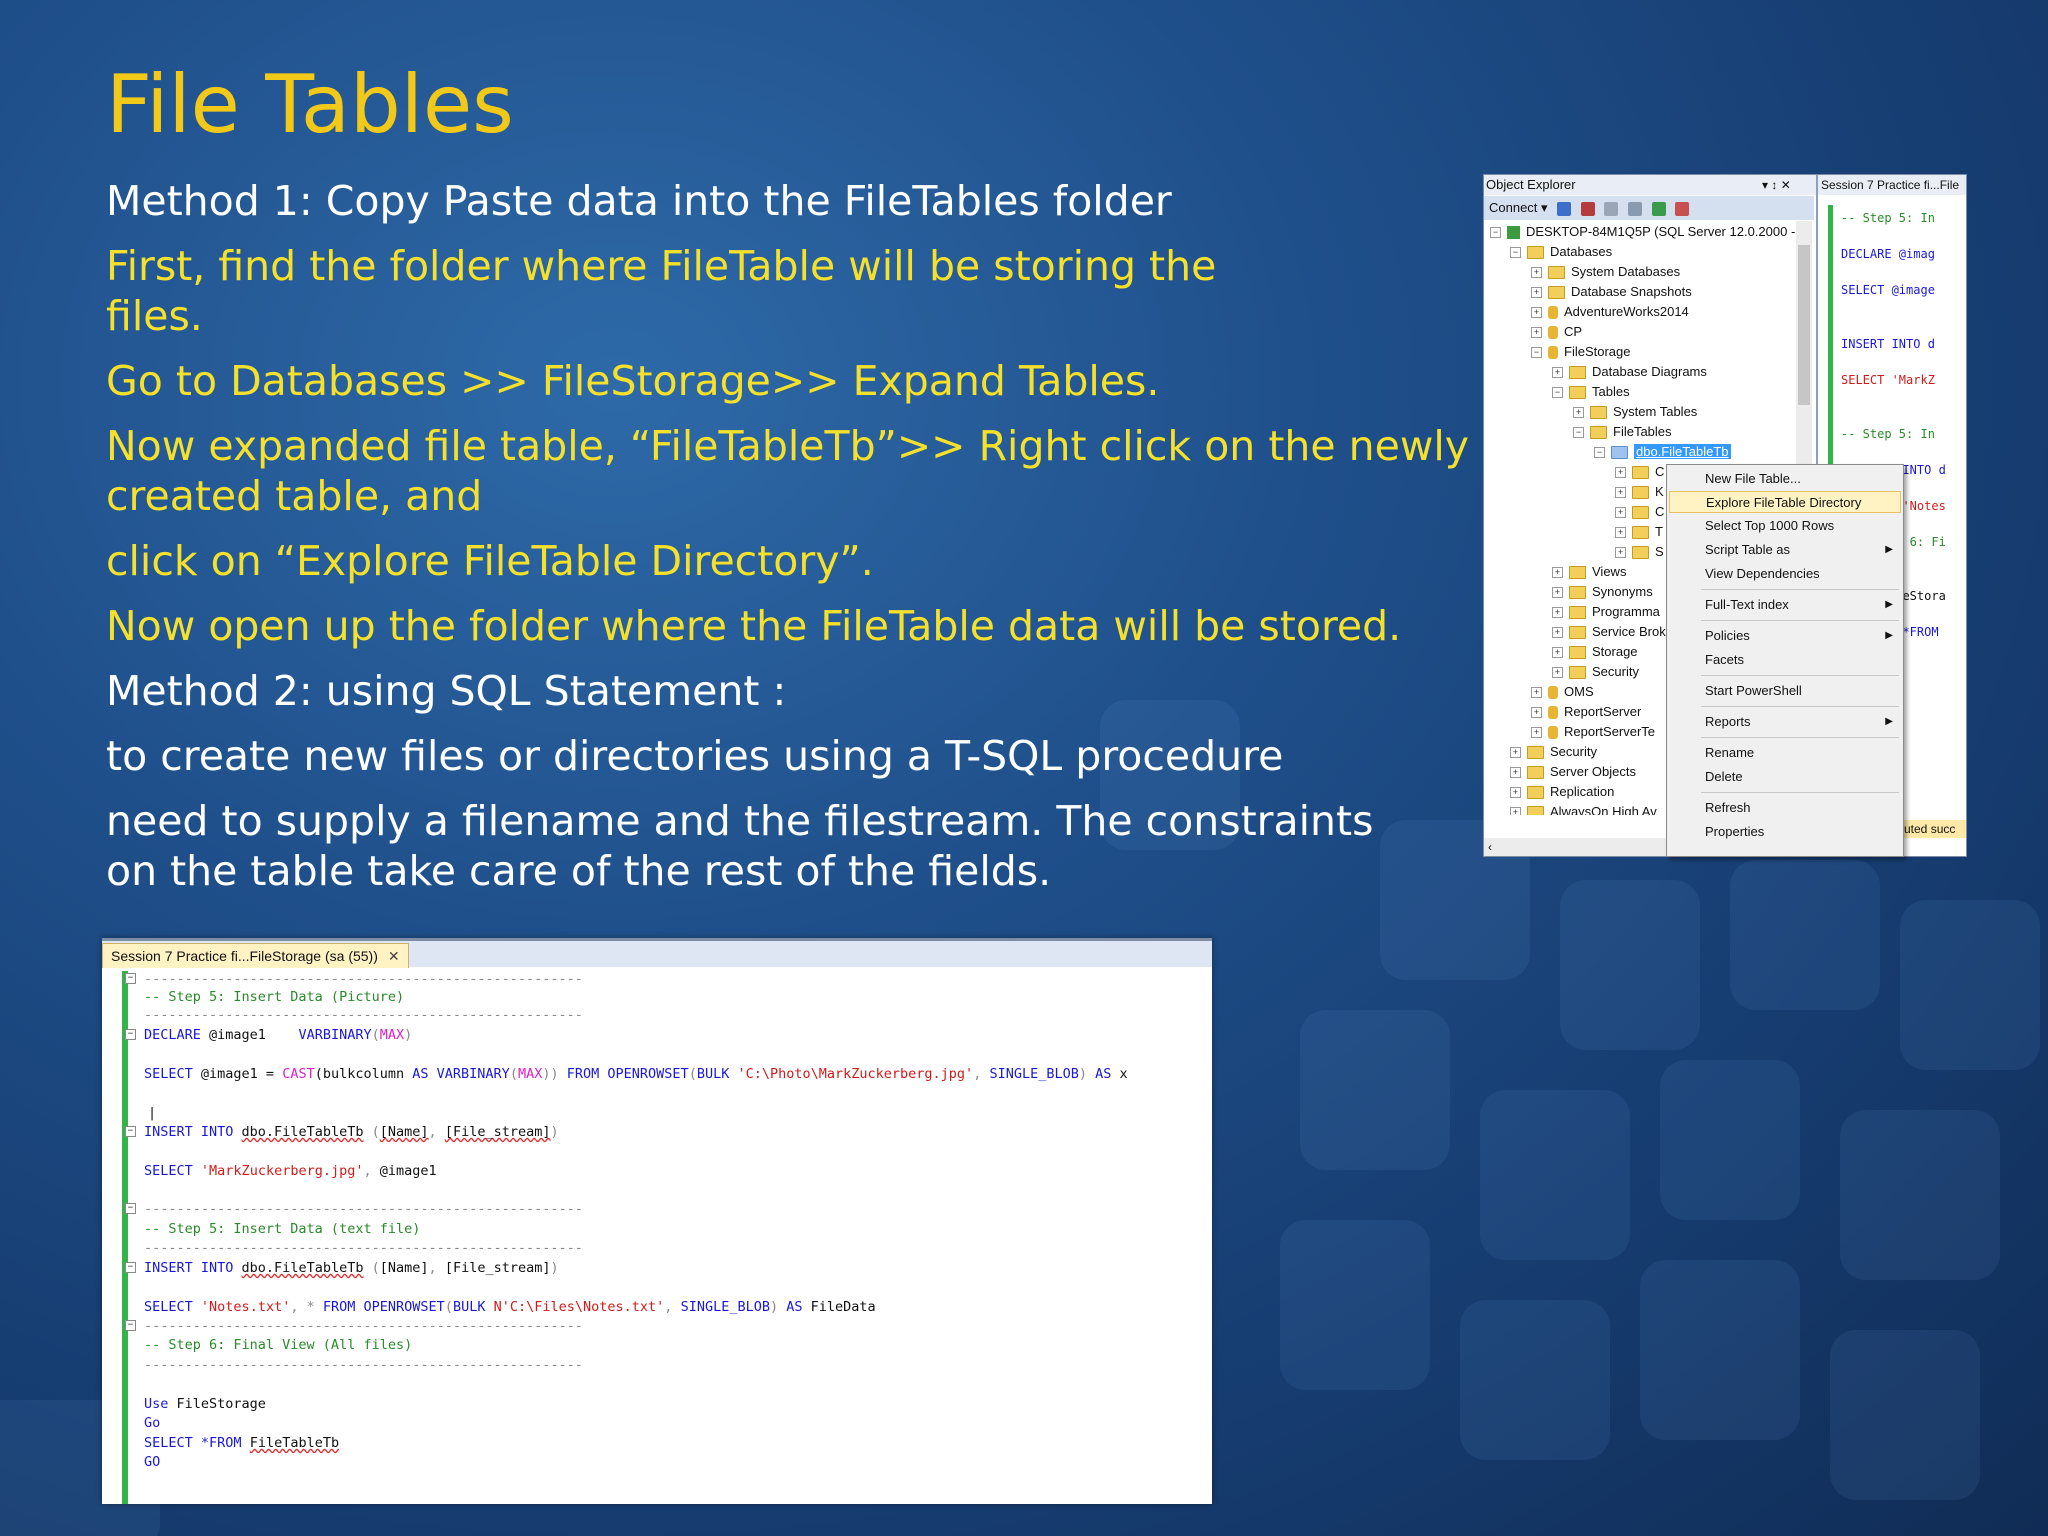  What do you see at coordinates (1553, 752) in the screenshot?
I see `tree-item-security: + Security` at bounding box center [1553, 752].